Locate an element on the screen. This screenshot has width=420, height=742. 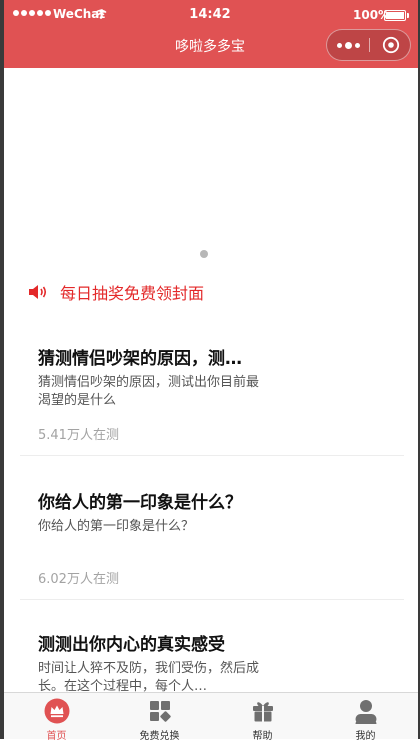
notice-text: 每日抽奖免费领封面 is located at coordinates (132, 293).